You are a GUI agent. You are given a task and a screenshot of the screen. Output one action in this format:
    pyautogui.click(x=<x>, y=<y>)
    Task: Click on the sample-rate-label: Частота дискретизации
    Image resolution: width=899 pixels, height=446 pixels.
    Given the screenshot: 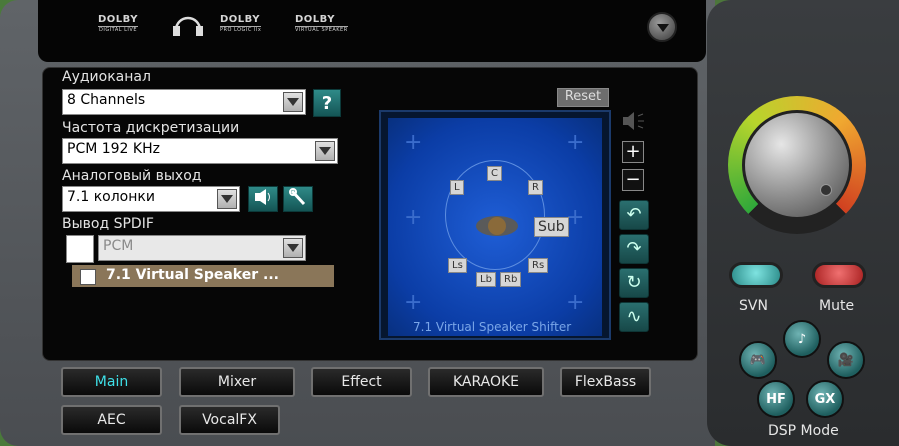 What is the action you would take?
    pyautogui.click(x=151, y=128)
    